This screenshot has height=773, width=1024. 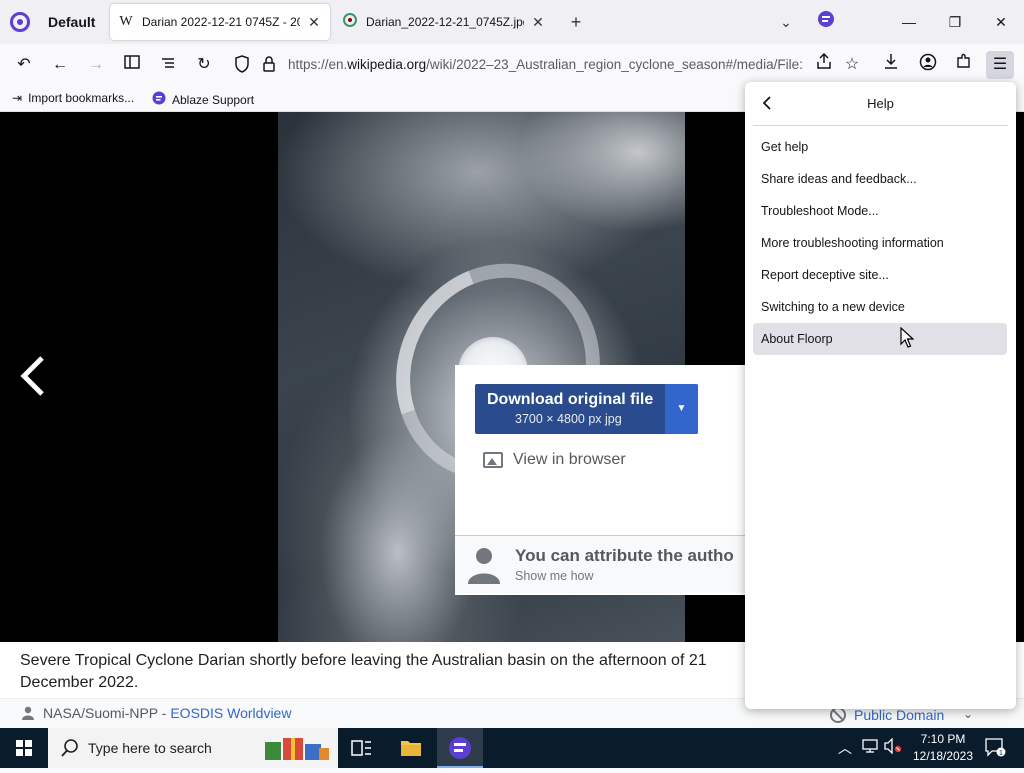 What do you see at coordinates (964, 65) in the screenshot?
I see `extensions-icon` at bounding box center [964, 65].